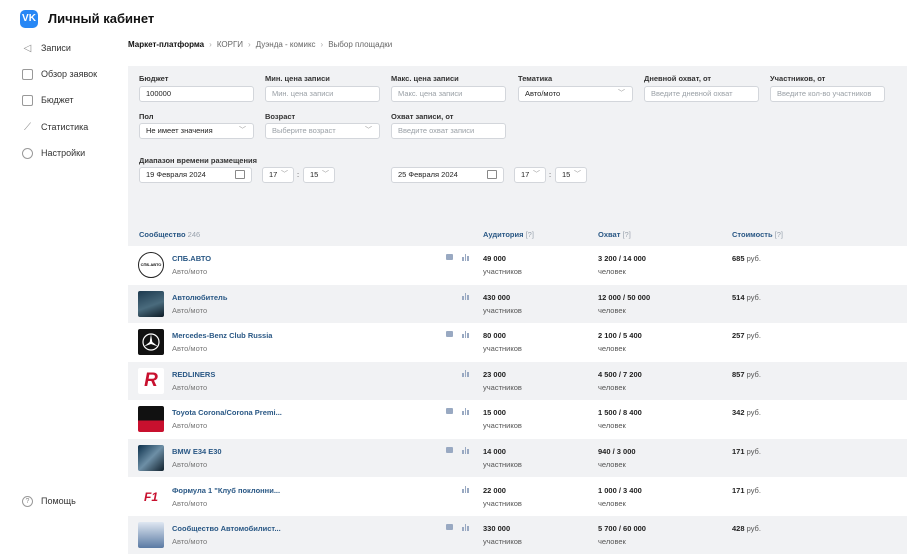  I want to click on header-reach: Охват [?], so click(614, 234).